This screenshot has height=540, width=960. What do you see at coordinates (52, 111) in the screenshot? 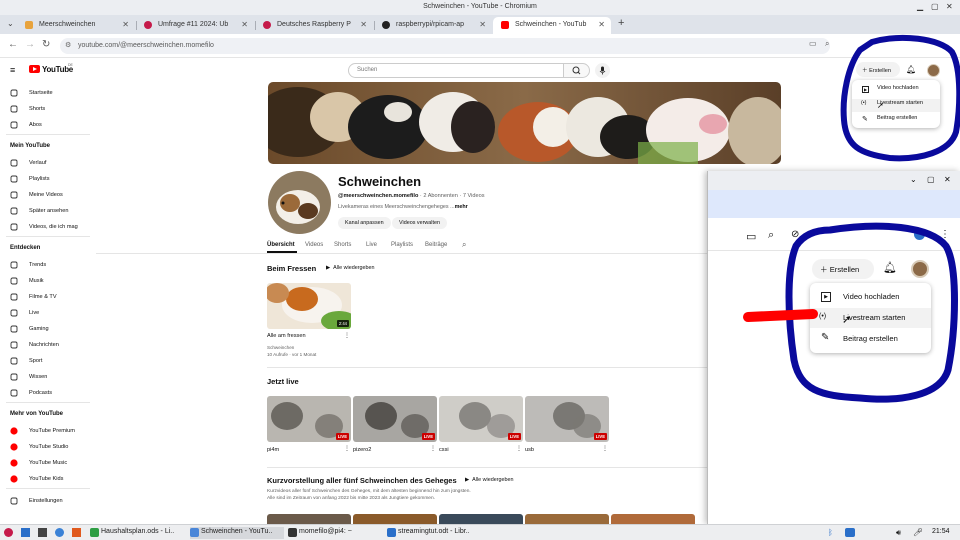
I see `sidebar-item: Shorts` at bounding box center [52, 111].